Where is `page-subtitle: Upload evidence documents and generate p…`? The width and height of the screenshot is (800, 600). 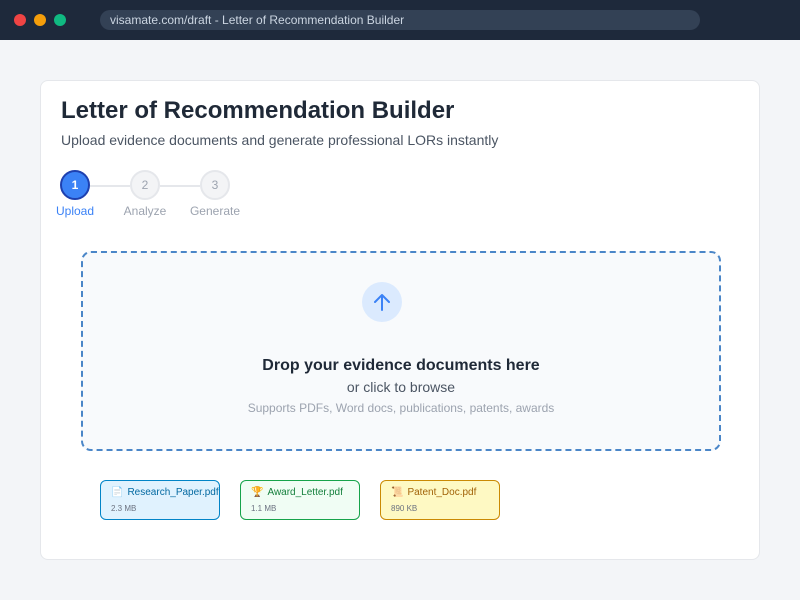 page-subtitle: Upload evidence documents and generate p… is located at coordinates (280, 140).